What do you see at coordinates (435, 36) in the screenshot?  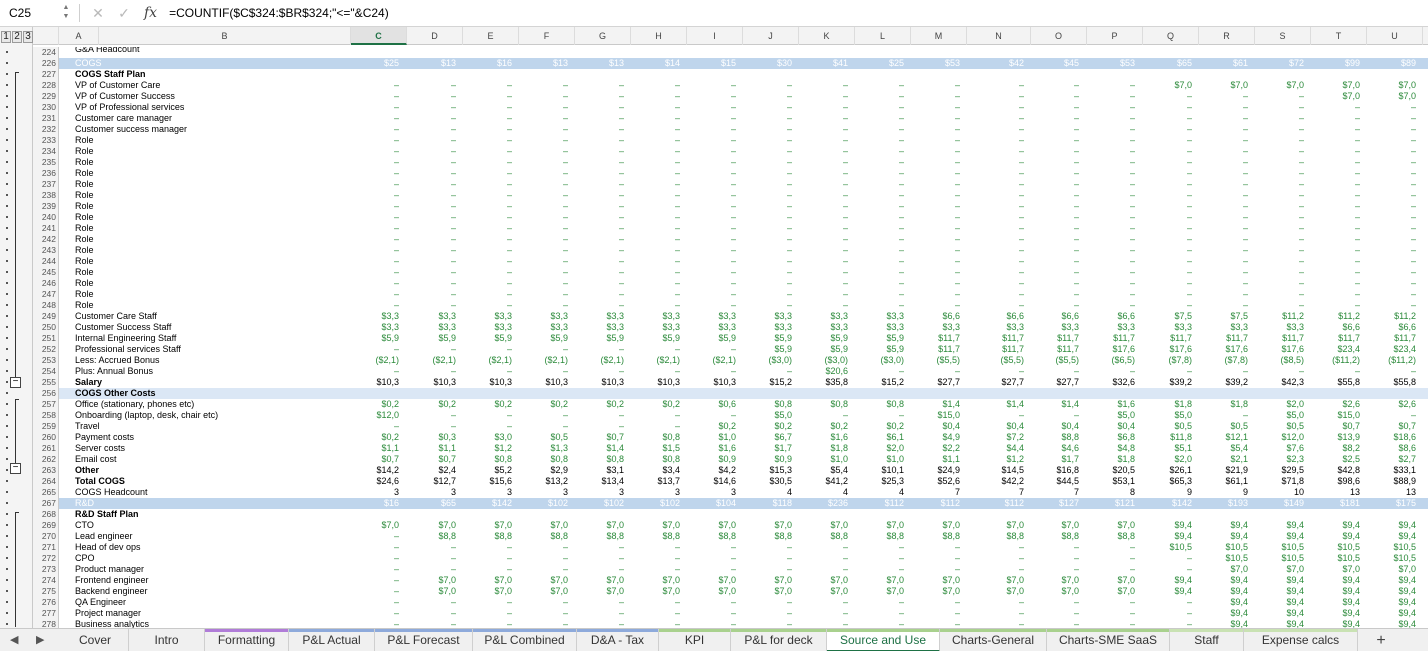 I see `column-header-d: D` at bounding box center [435, 36].